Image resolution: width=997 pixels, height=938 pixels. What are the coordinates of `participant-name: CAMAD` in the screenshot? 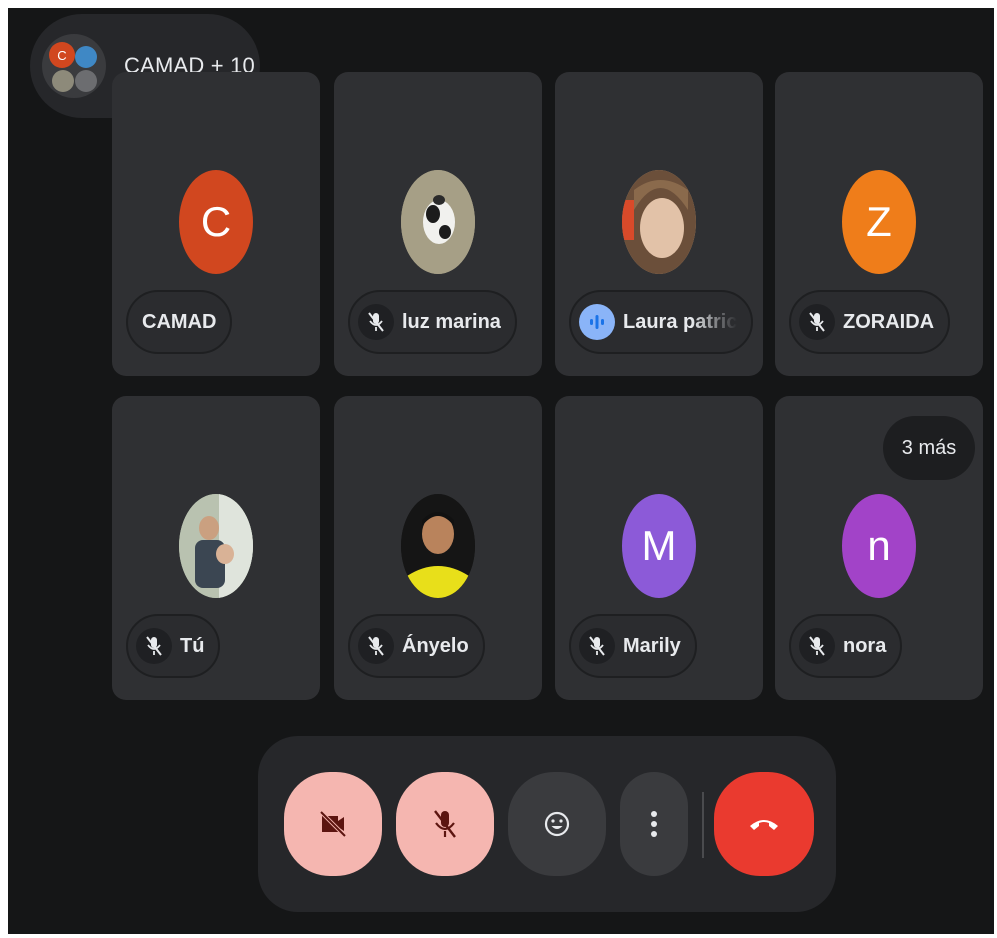 It's located at (179, 321).